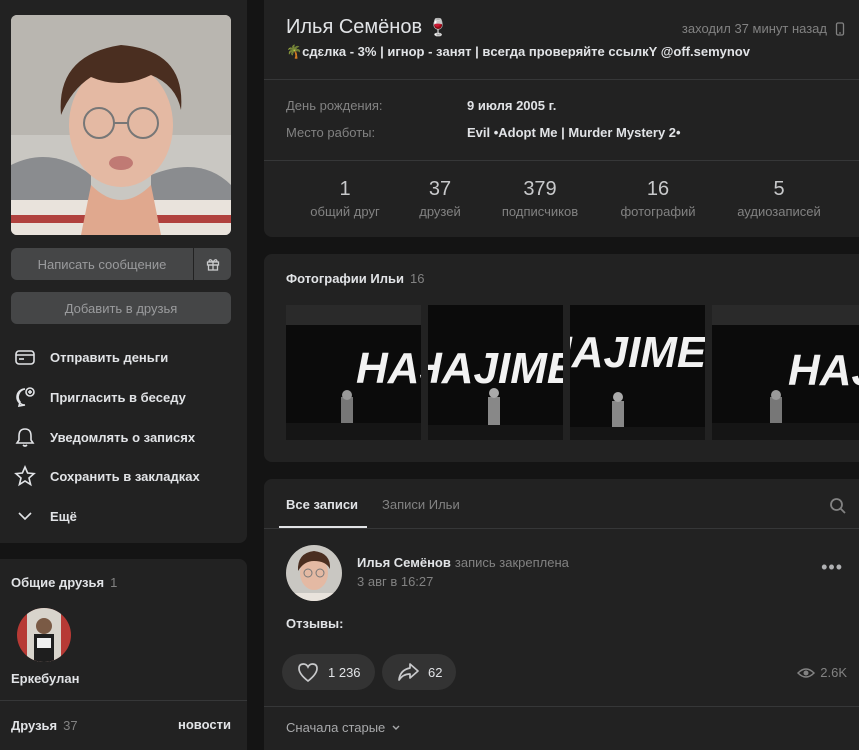 The height and width of the screenshot is (750, 859). Describe the element at coordinates (308, 673) in the screenshot. I see `heart-icon` at that location.